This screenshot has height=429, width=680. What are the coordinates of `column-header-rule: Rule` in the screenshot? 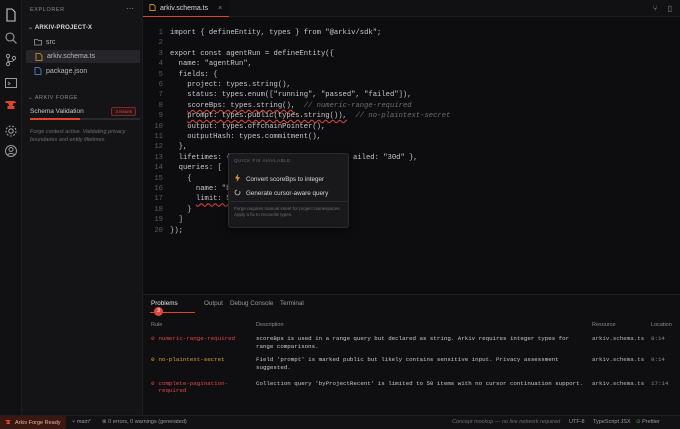 It's located at (157, 325).